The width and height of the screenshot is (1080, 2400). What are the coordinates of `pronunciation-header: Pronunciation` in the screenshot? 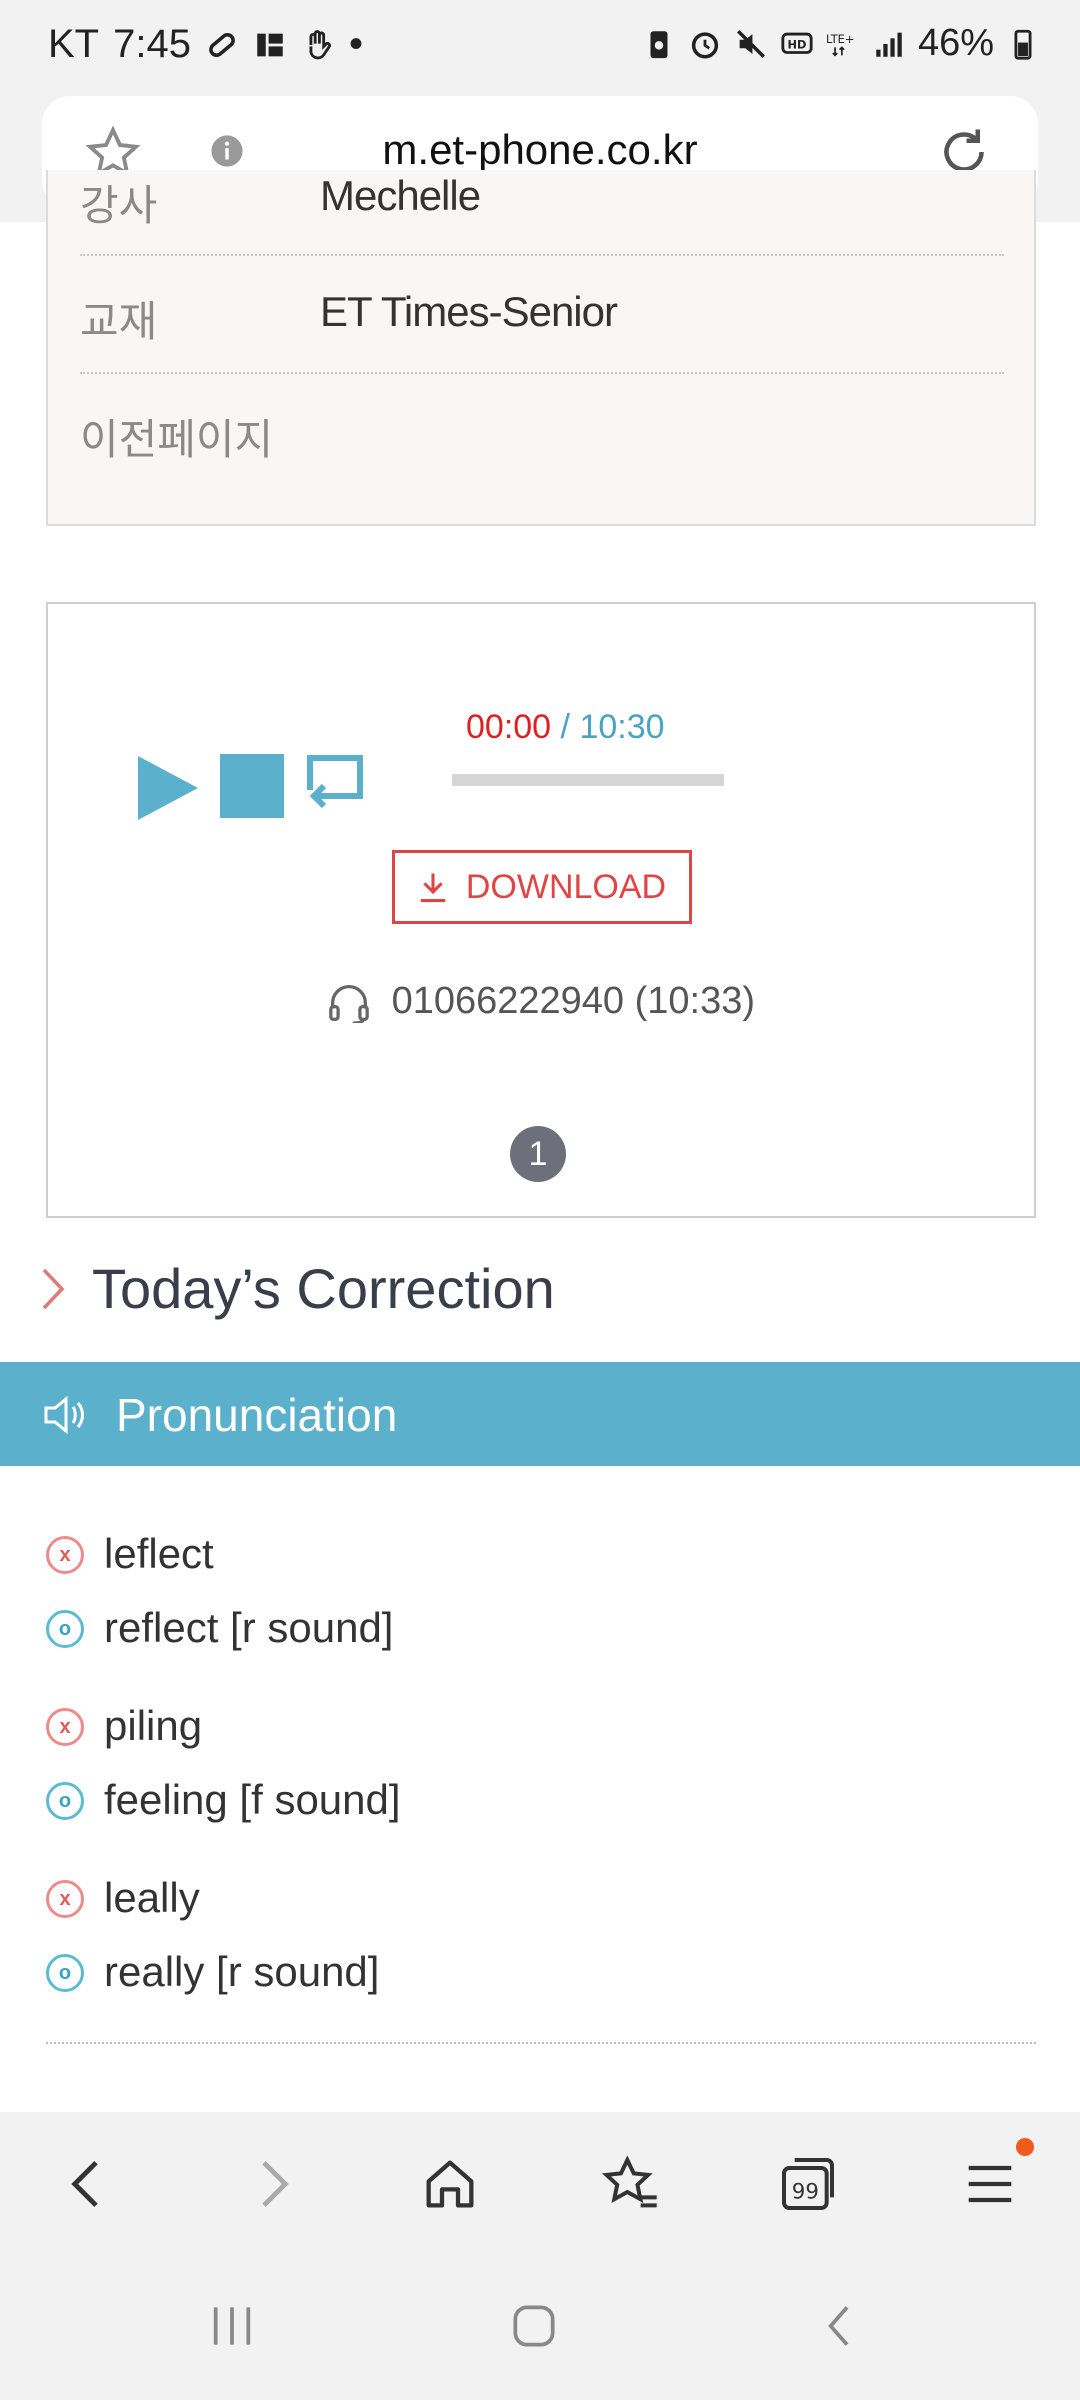 It's located at (540, 1414).